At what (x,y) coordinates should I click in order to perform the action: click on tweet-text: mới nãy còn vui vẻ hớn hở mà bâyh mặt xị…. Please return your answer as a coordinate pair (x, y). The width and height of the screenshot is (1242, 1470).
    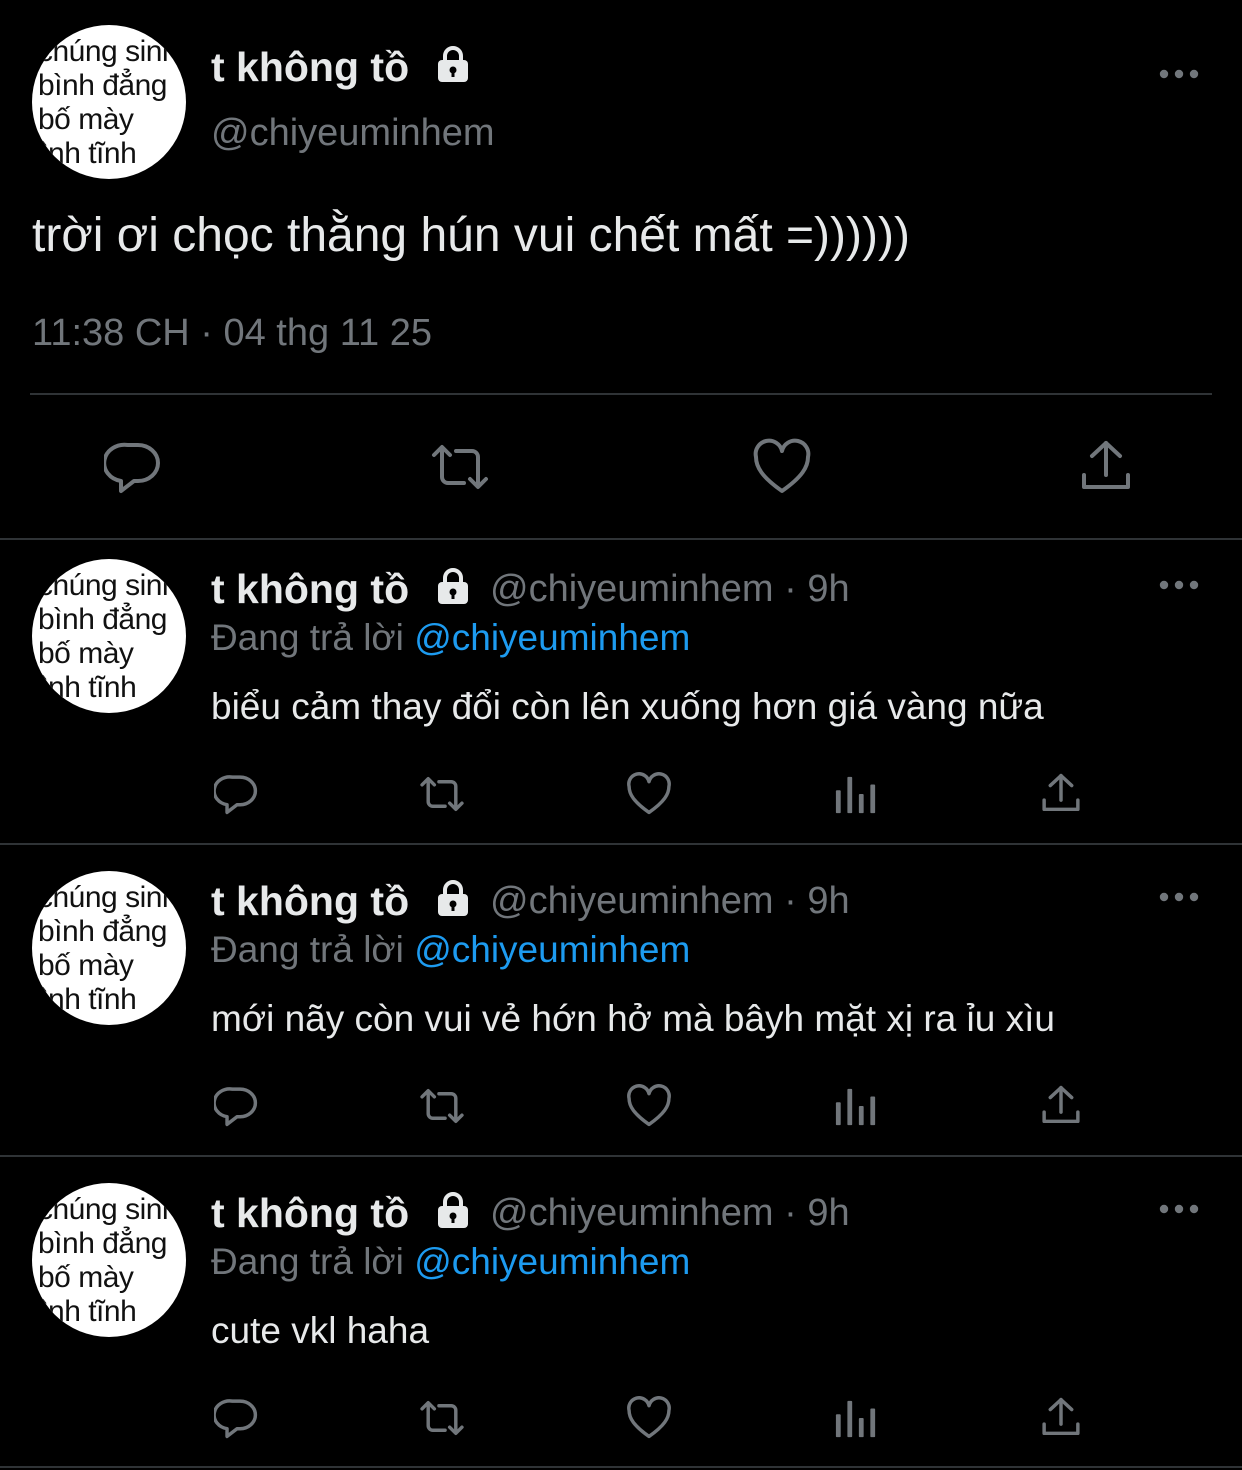
    Looking at the image, I should click on (633, 1018).